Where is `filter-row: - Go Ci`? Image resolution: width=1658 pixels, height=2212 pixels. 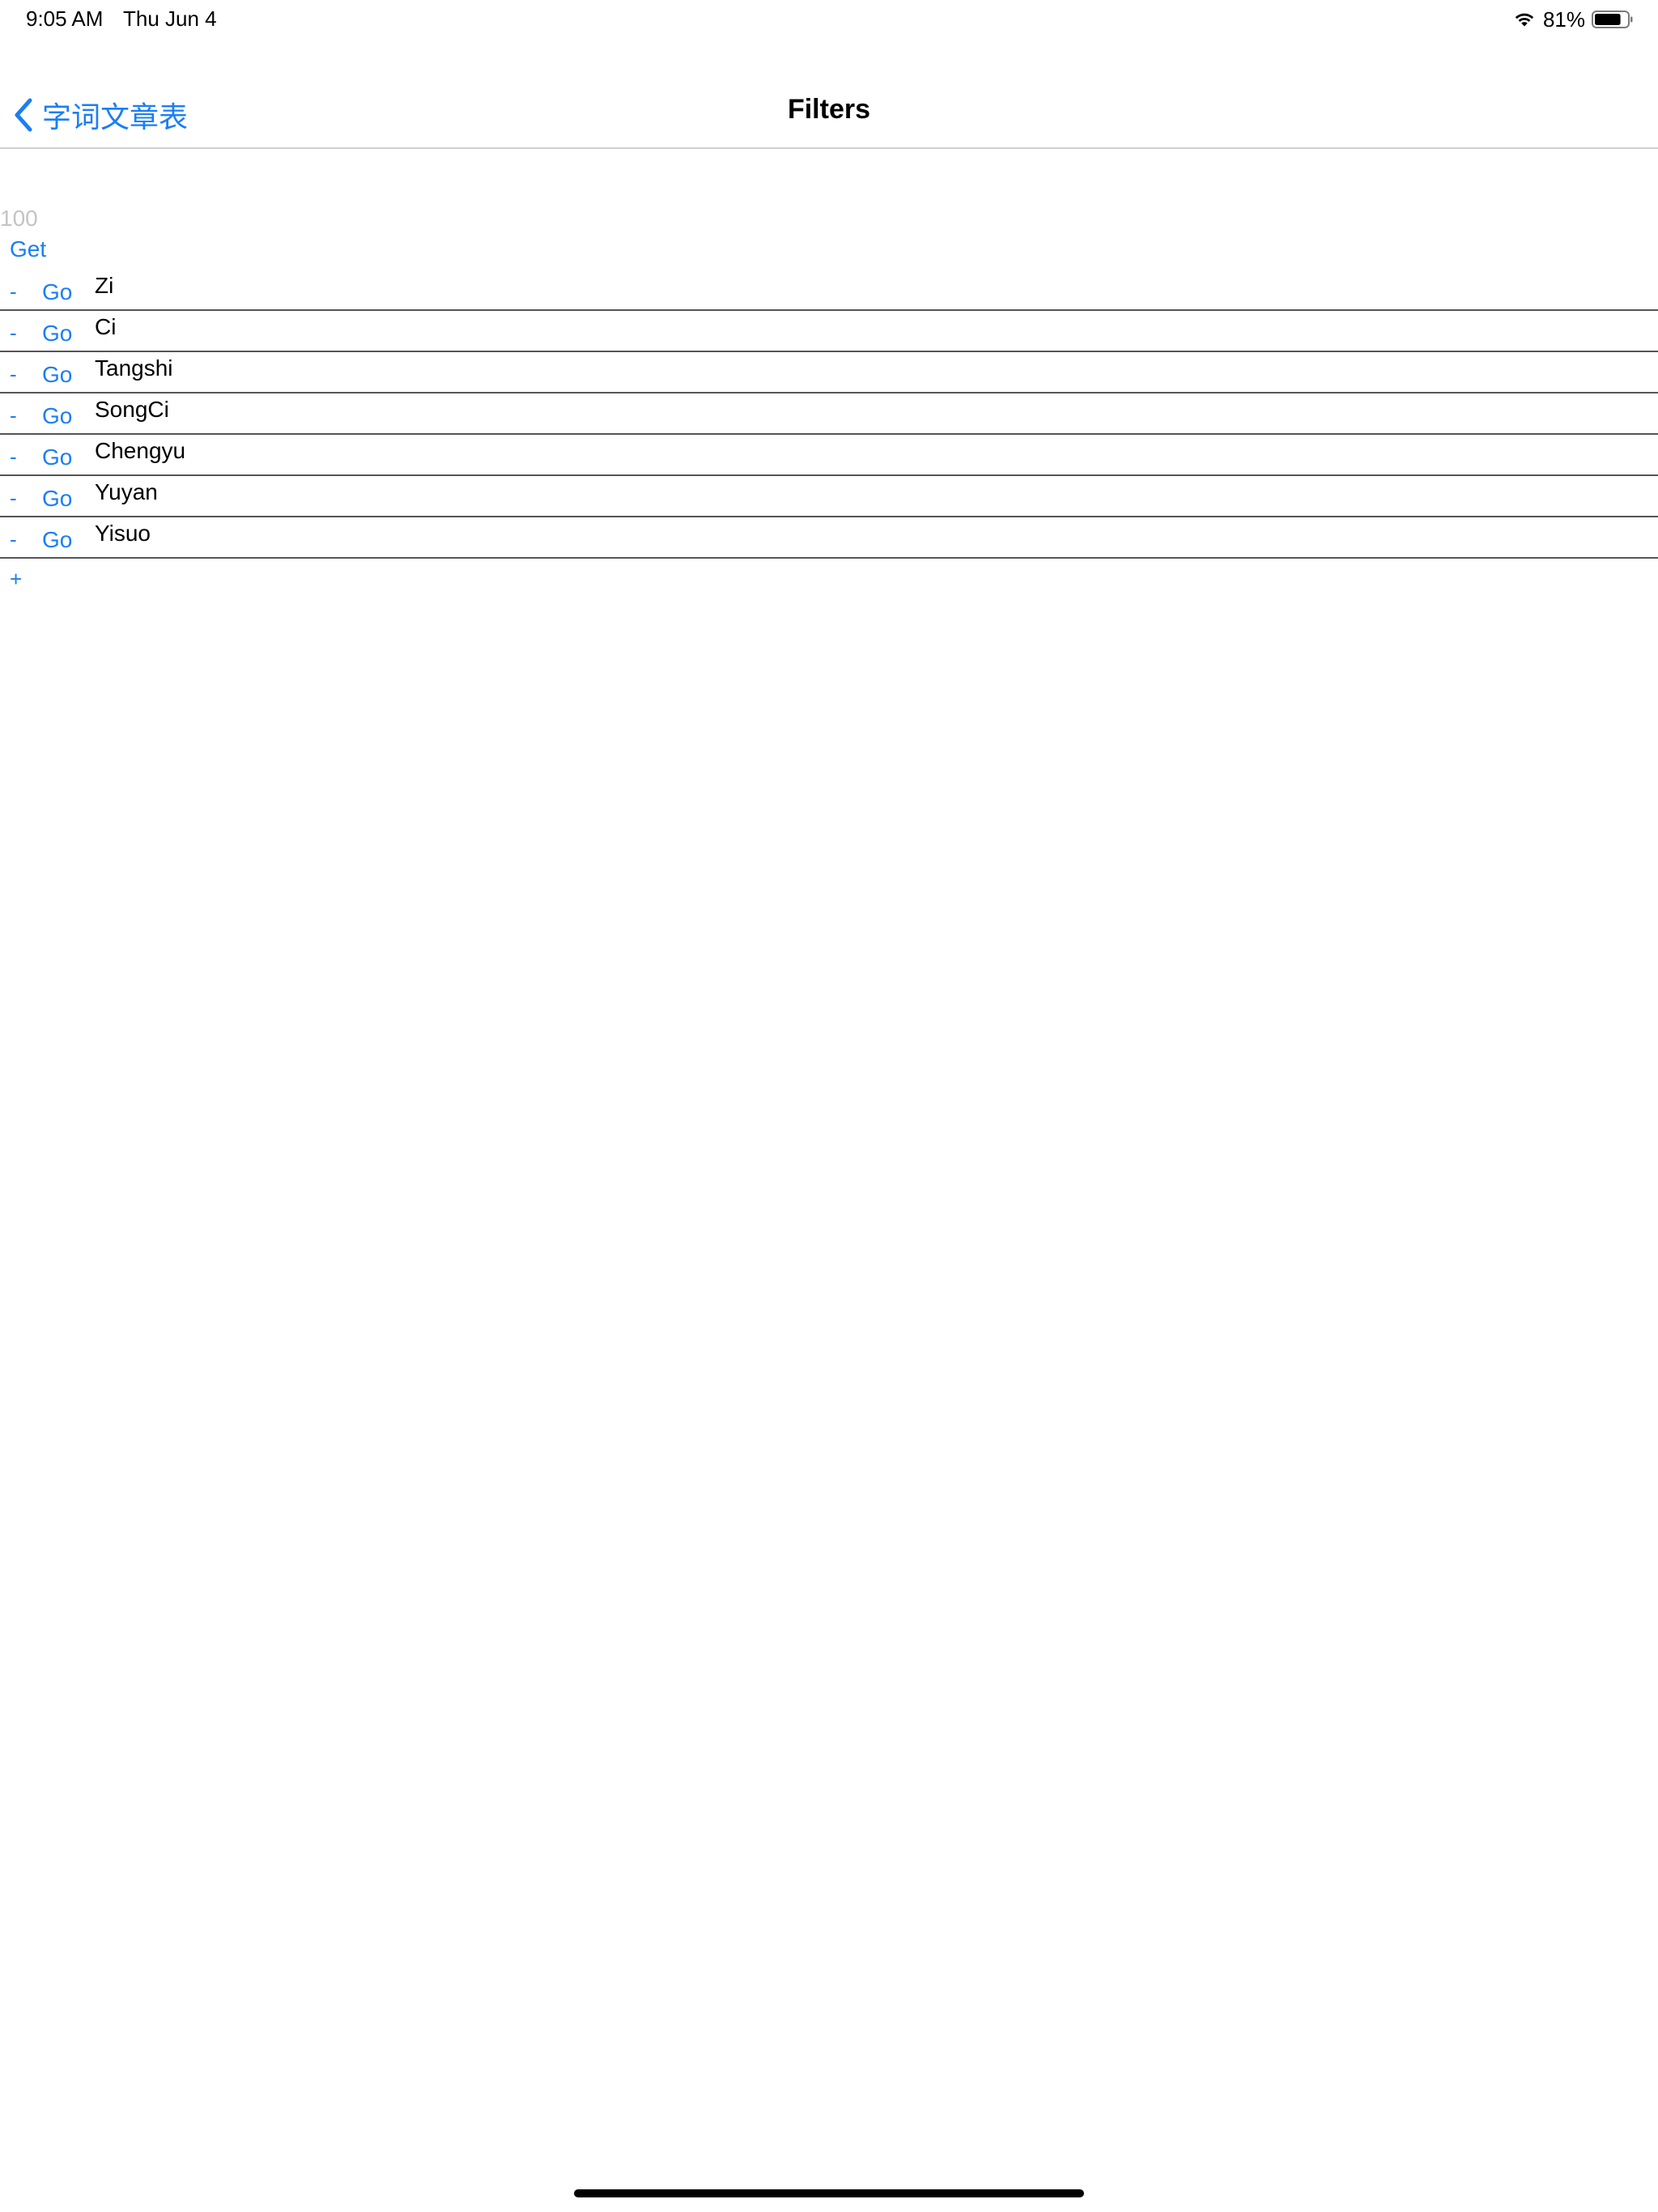
filter-row: - Go Ci is located at coordinates (829, 332).